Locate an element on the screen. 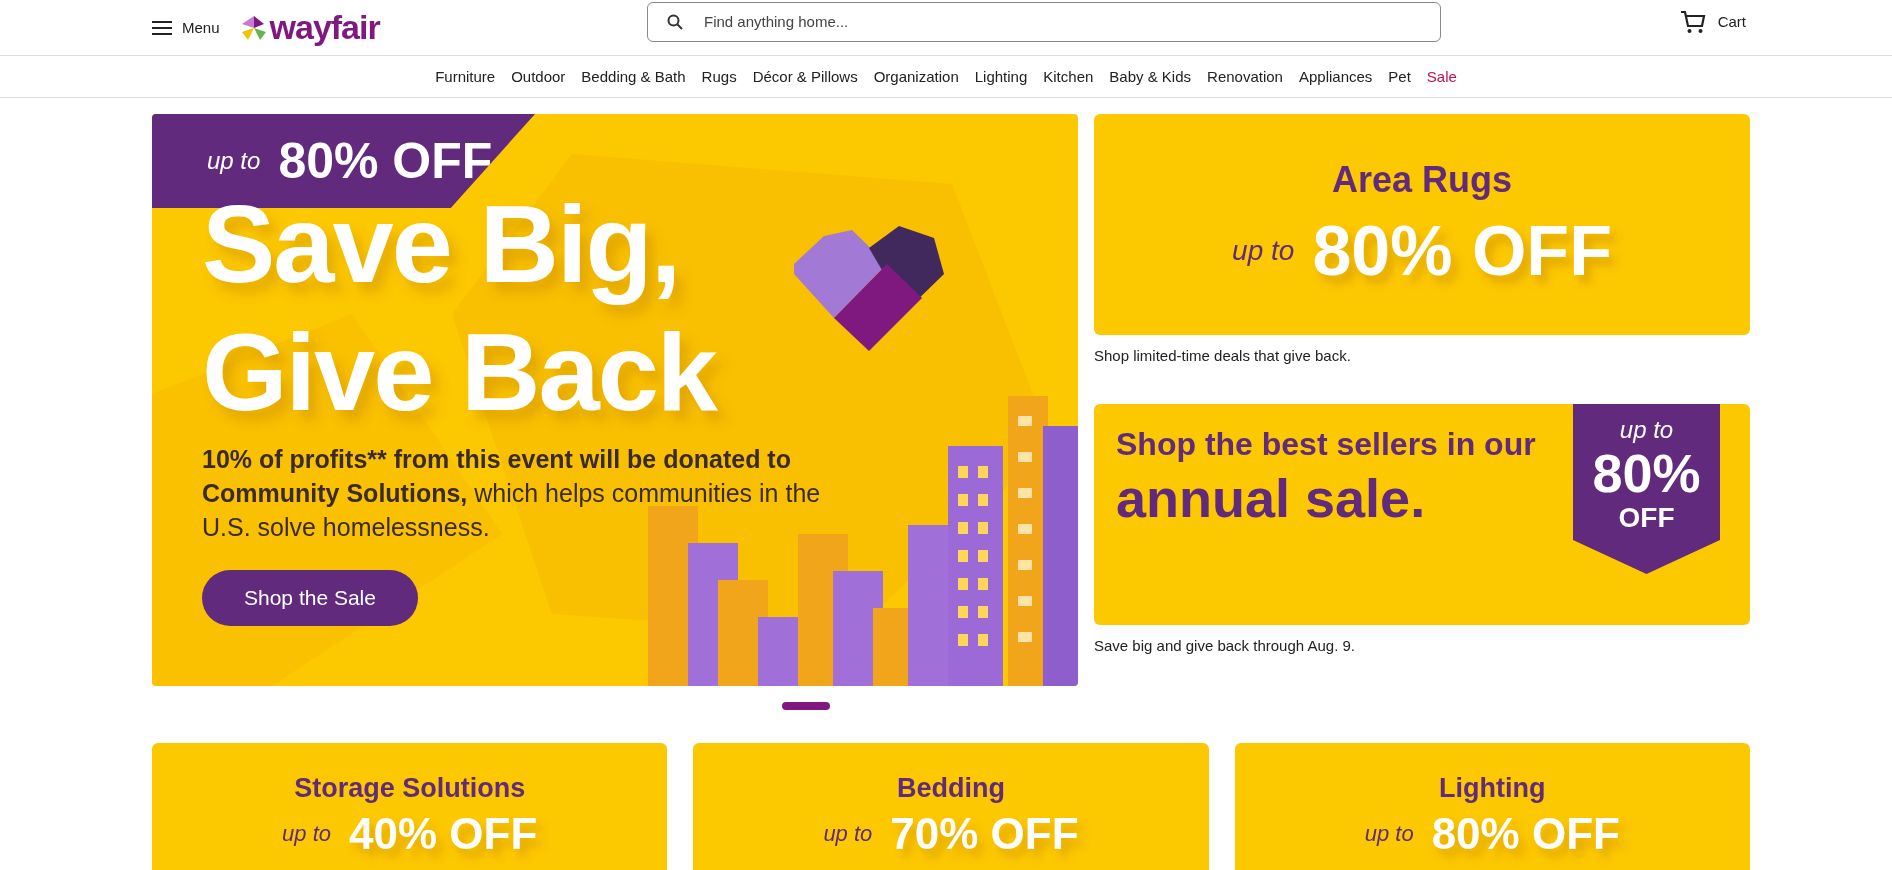 This screenshot has height=870, width=1892. category-title: Lighting is located at coordinates (1492, 788).